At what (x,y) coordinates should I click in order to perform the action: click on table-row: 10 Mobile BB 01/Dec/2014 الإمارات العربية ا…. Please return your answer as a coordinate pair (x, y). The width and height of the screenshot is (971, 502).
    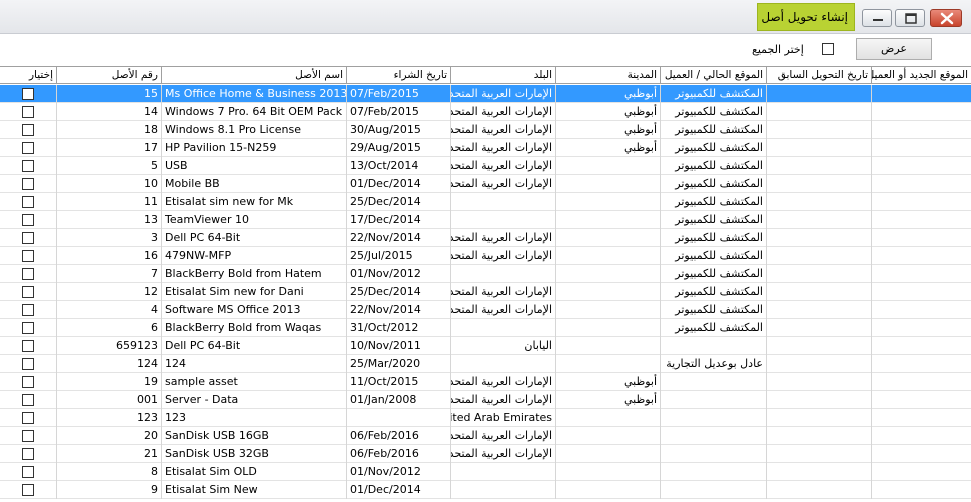
    Looking at the image, I should click on (485, 184).